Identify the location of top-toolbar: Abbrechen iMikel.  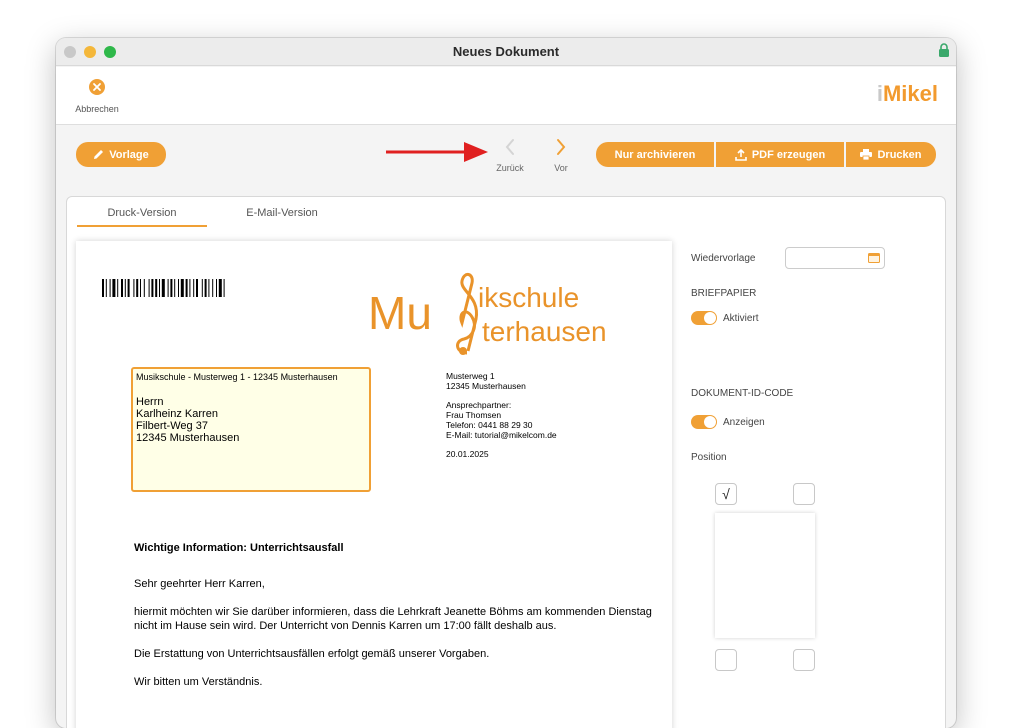
(506, 96).